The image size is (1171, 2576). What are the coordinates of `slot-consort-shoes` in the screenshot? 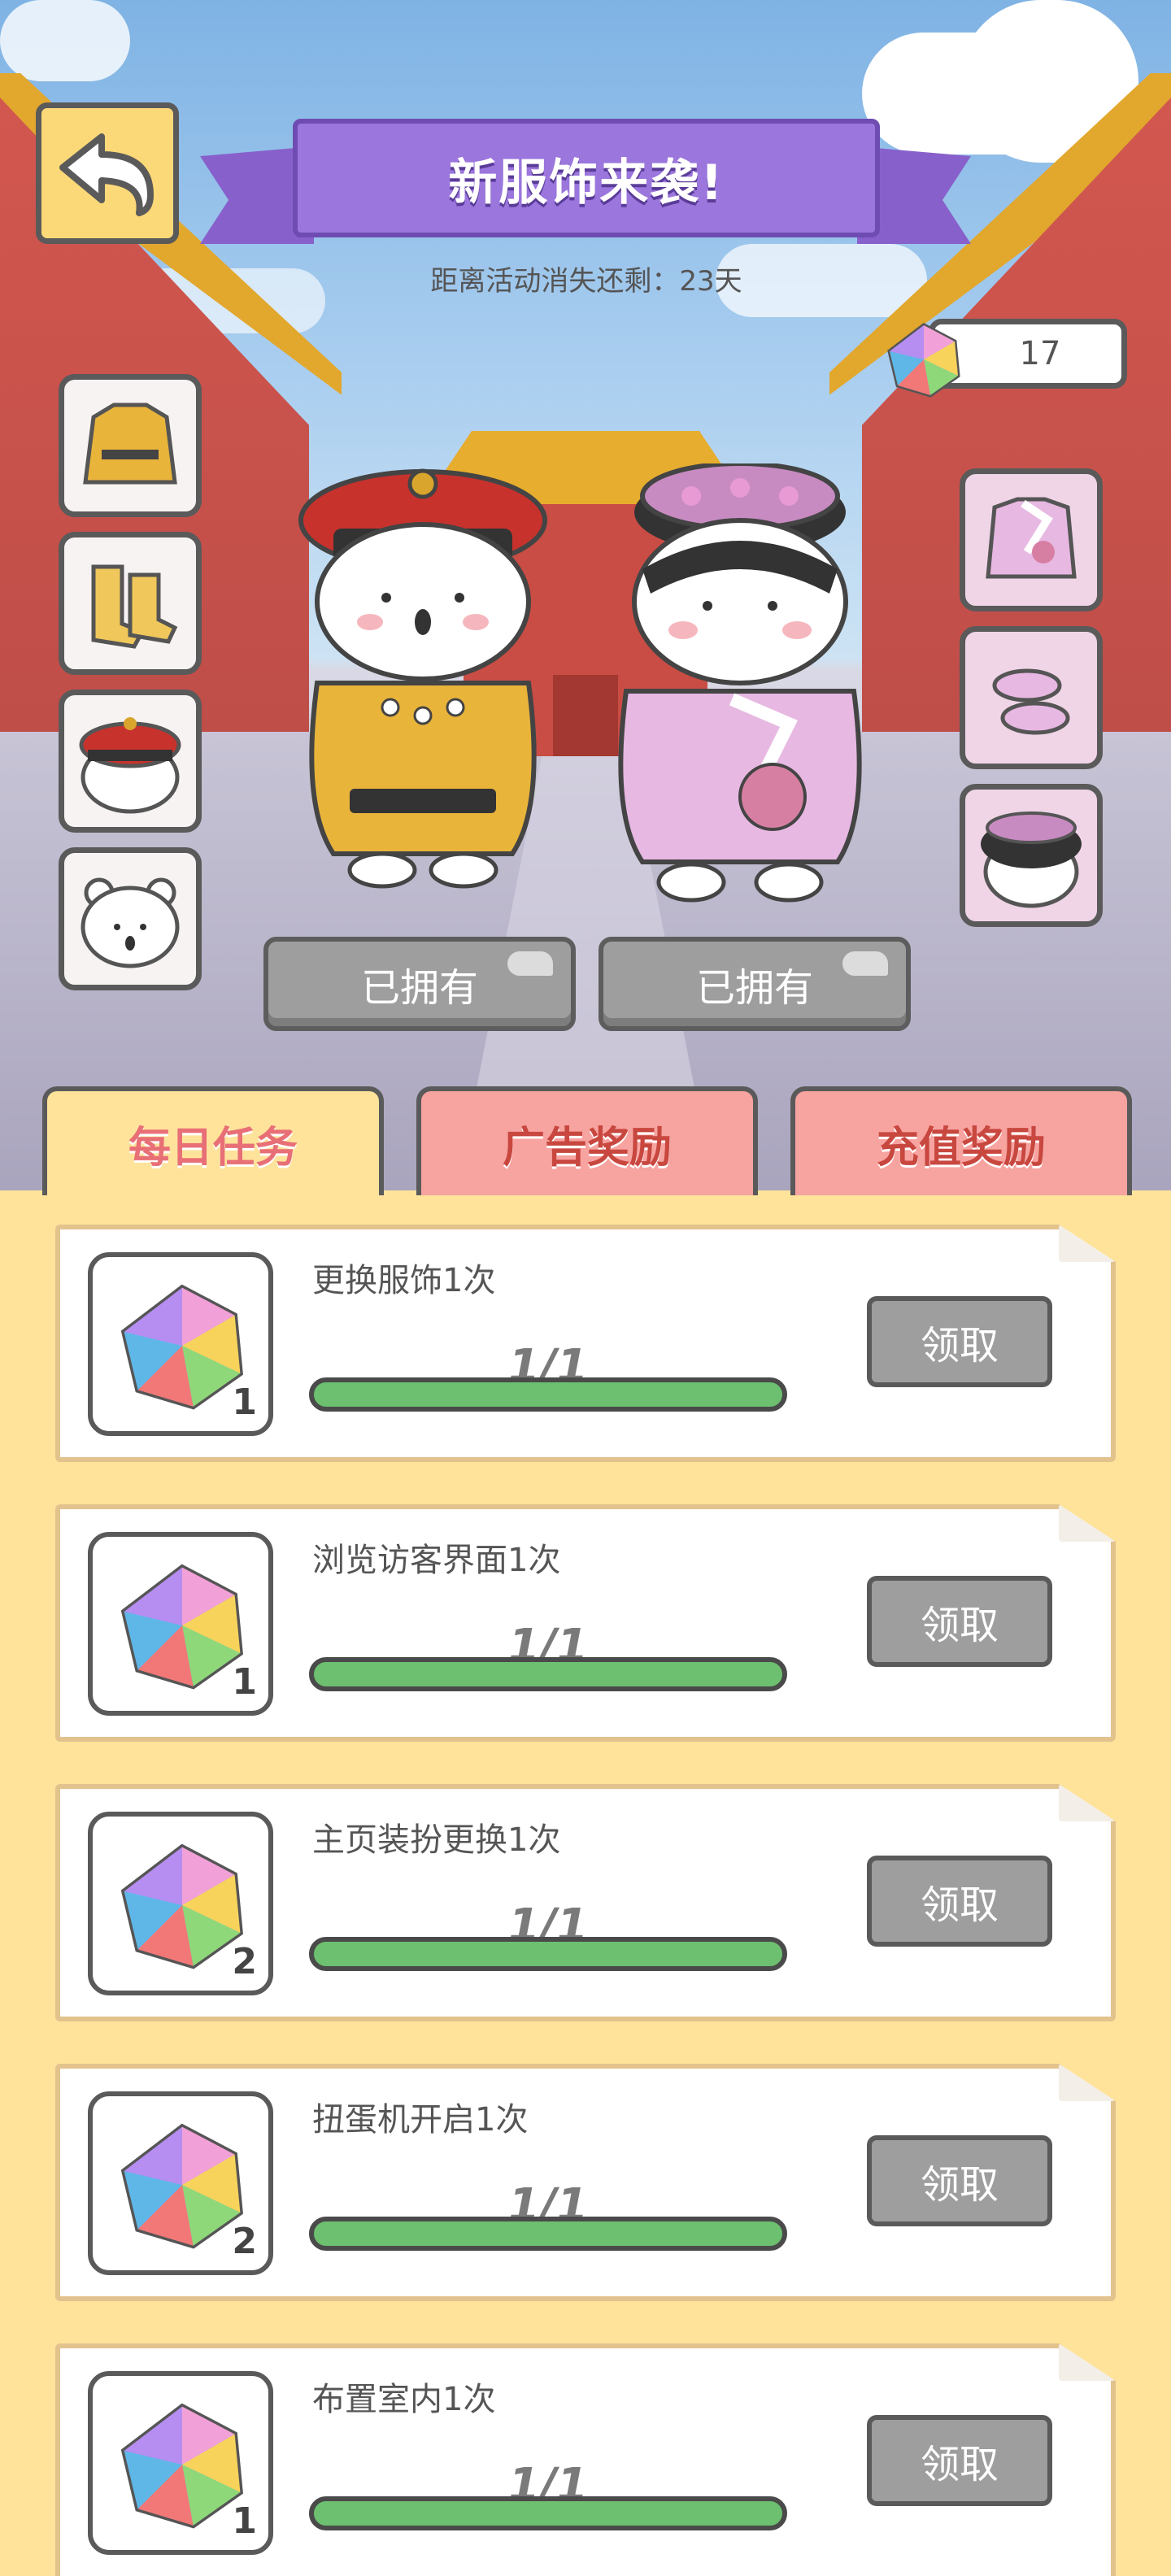 It's located at (1031, 698).